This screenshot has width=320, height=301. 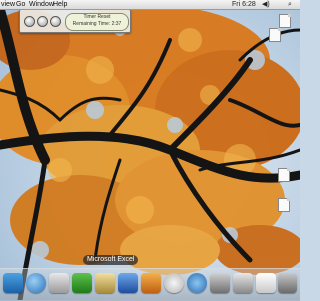 I want to click on timer-remaining: Remaining Time: 2:37, so click(x=97, y=24).